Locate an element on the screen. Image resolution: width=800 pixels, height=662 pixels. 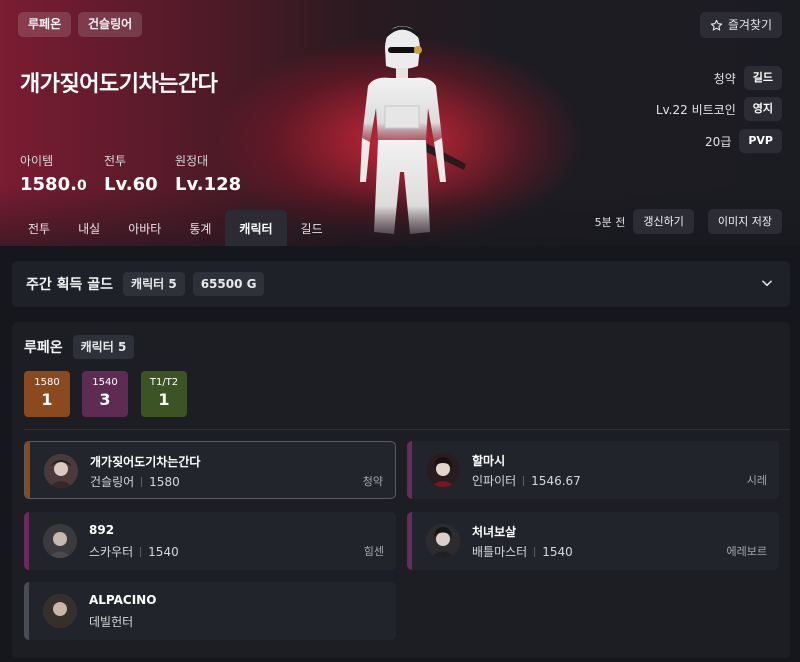
character-info: 인파이터 1546.67 is located at coordinates (526, 480).